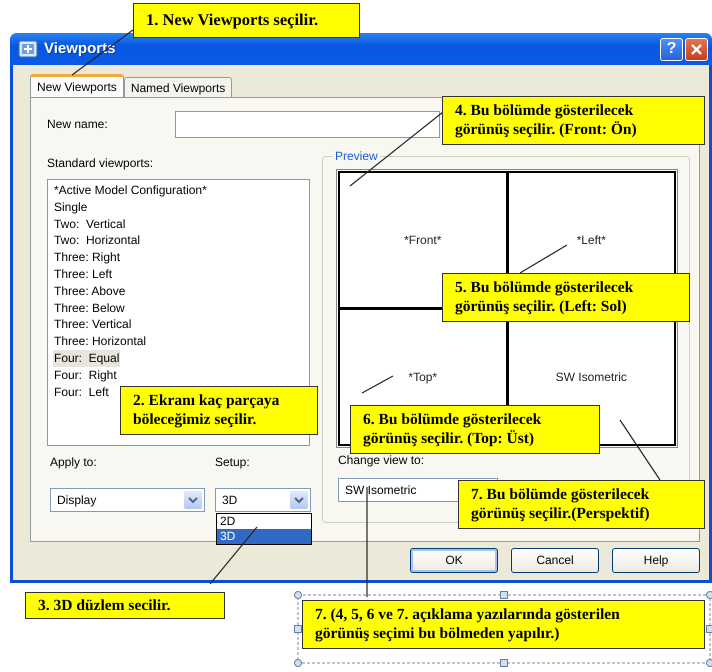  I want to click on tab: Named Viewports, so click(178, 87).